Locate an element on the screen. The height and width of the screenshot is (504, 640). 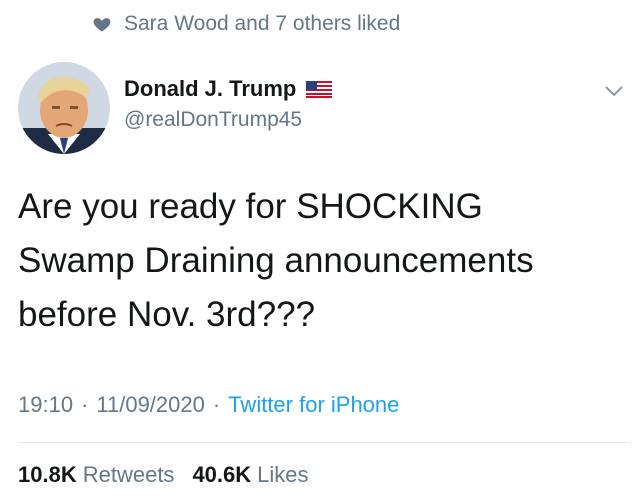
us-flag-icon is located at coordinates (319, 89).